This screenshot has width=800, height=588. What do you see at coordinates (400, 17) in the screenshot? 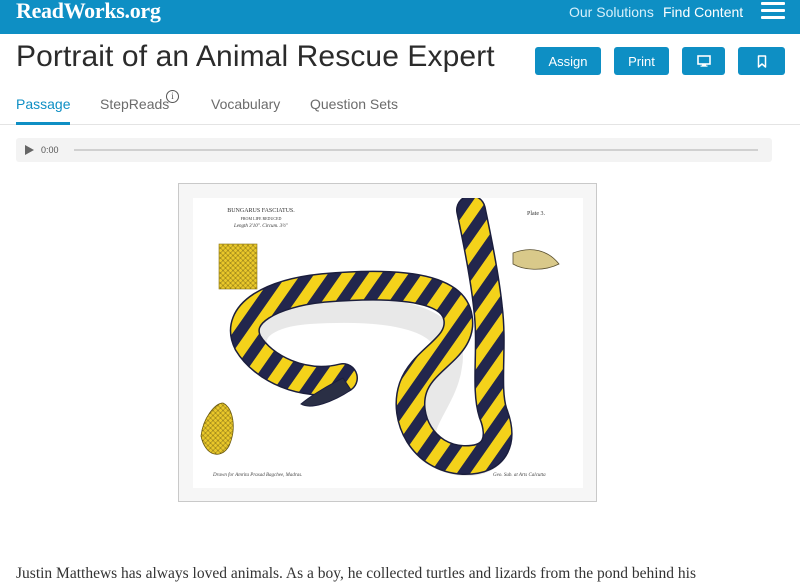
I see `top-navigation-bar: ReadWorks.org Our Solutions Find Content` at bounding box center [400, 17].